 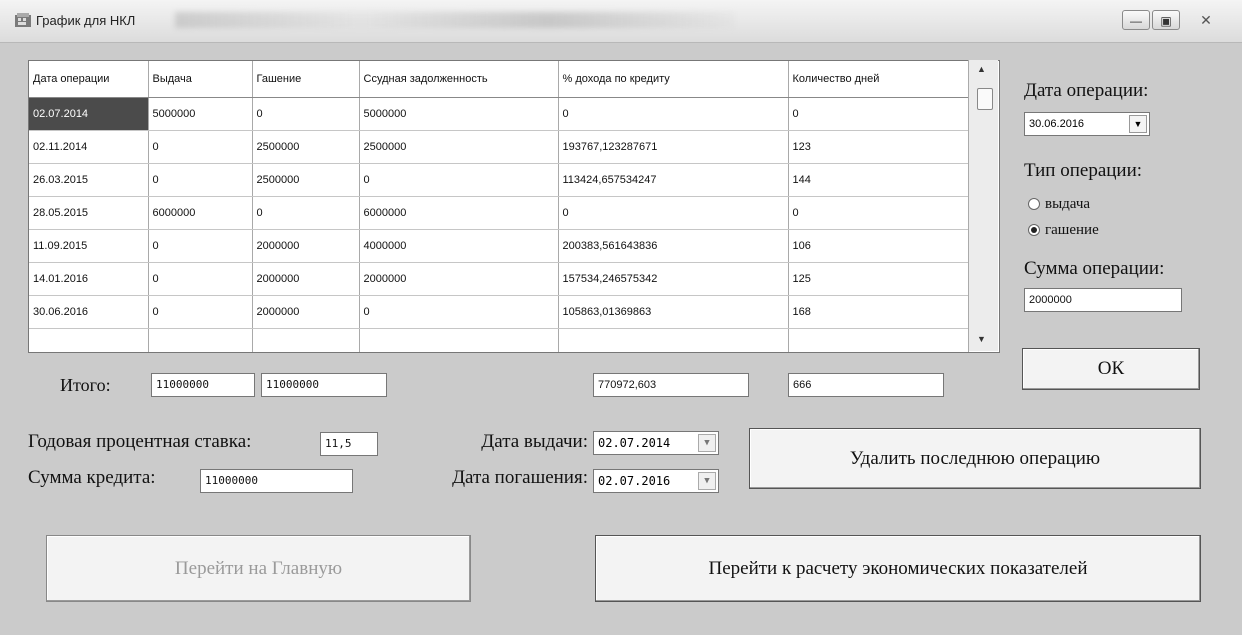 I want to click on table-cell: 28.05.2015, so click(x=89, y=213).